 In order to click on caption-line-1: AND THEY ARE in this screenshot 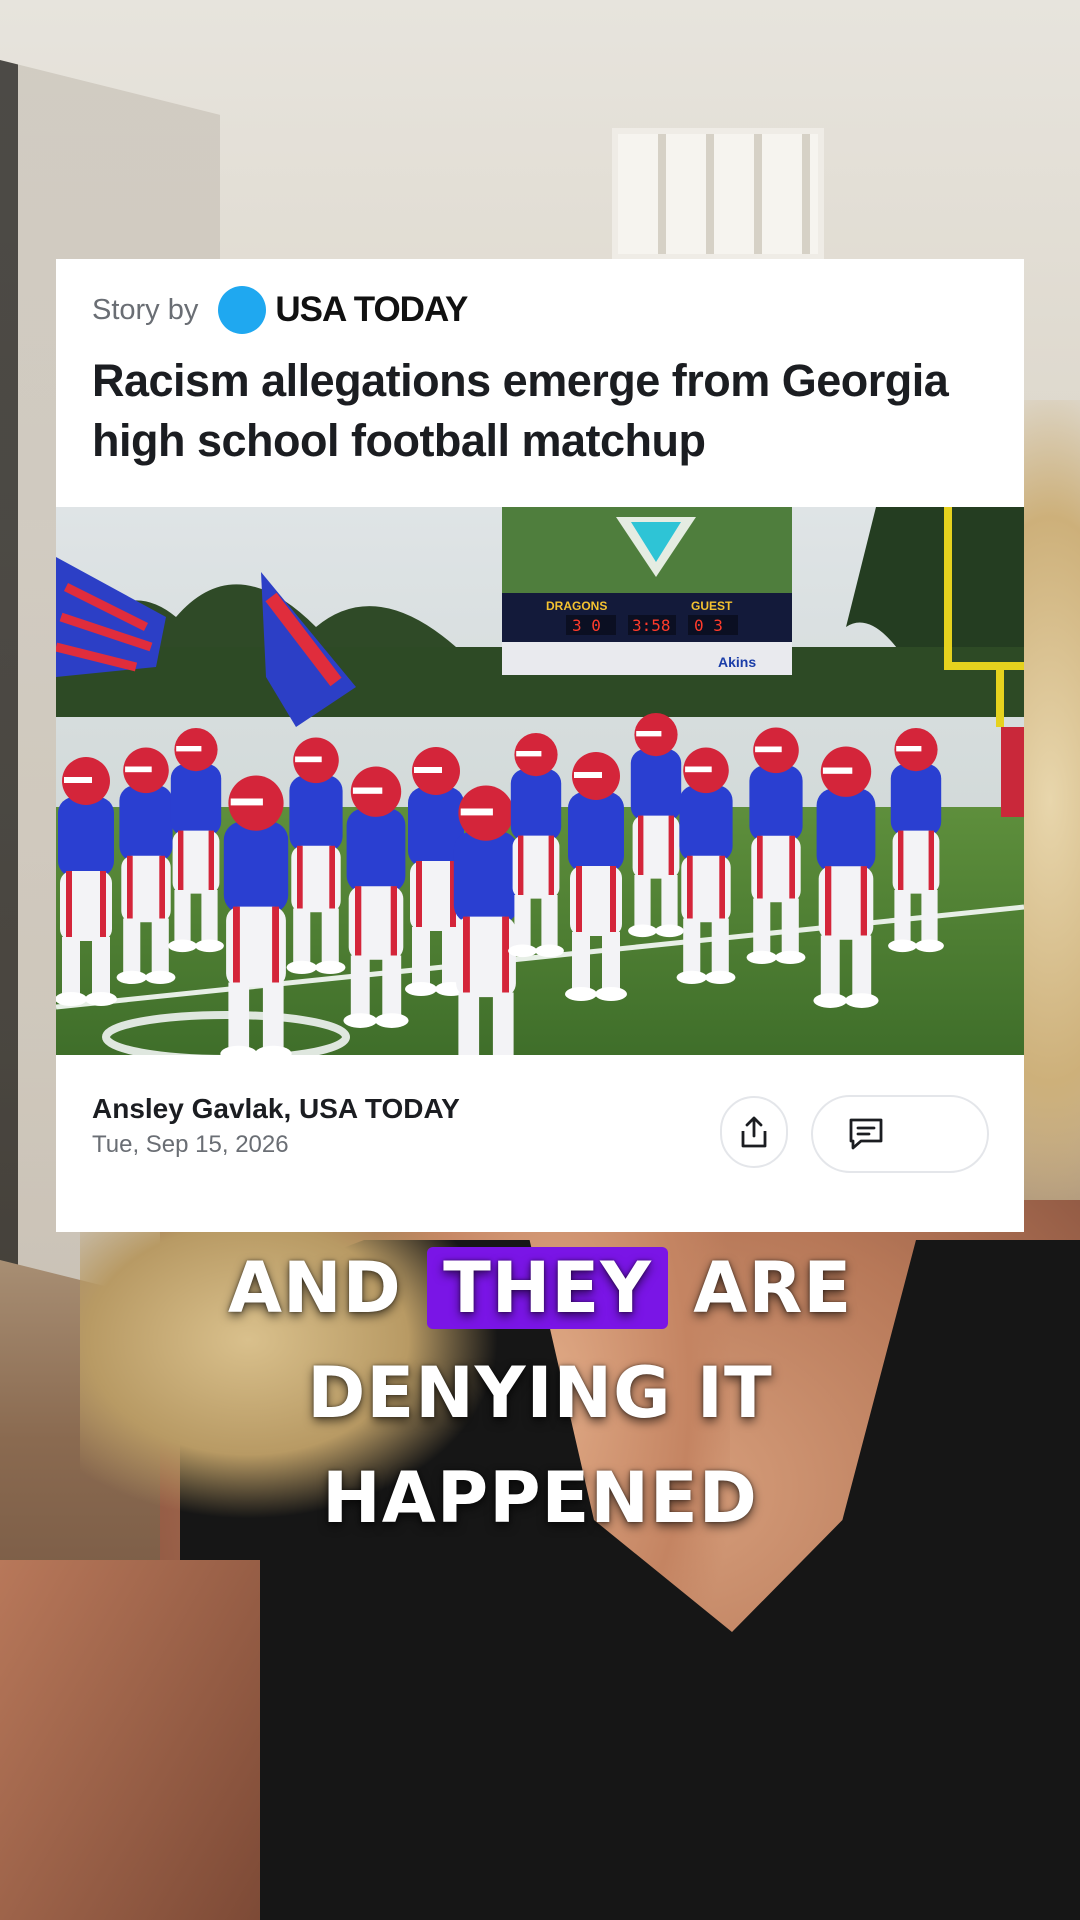, I will do `click(540, 1288)`.